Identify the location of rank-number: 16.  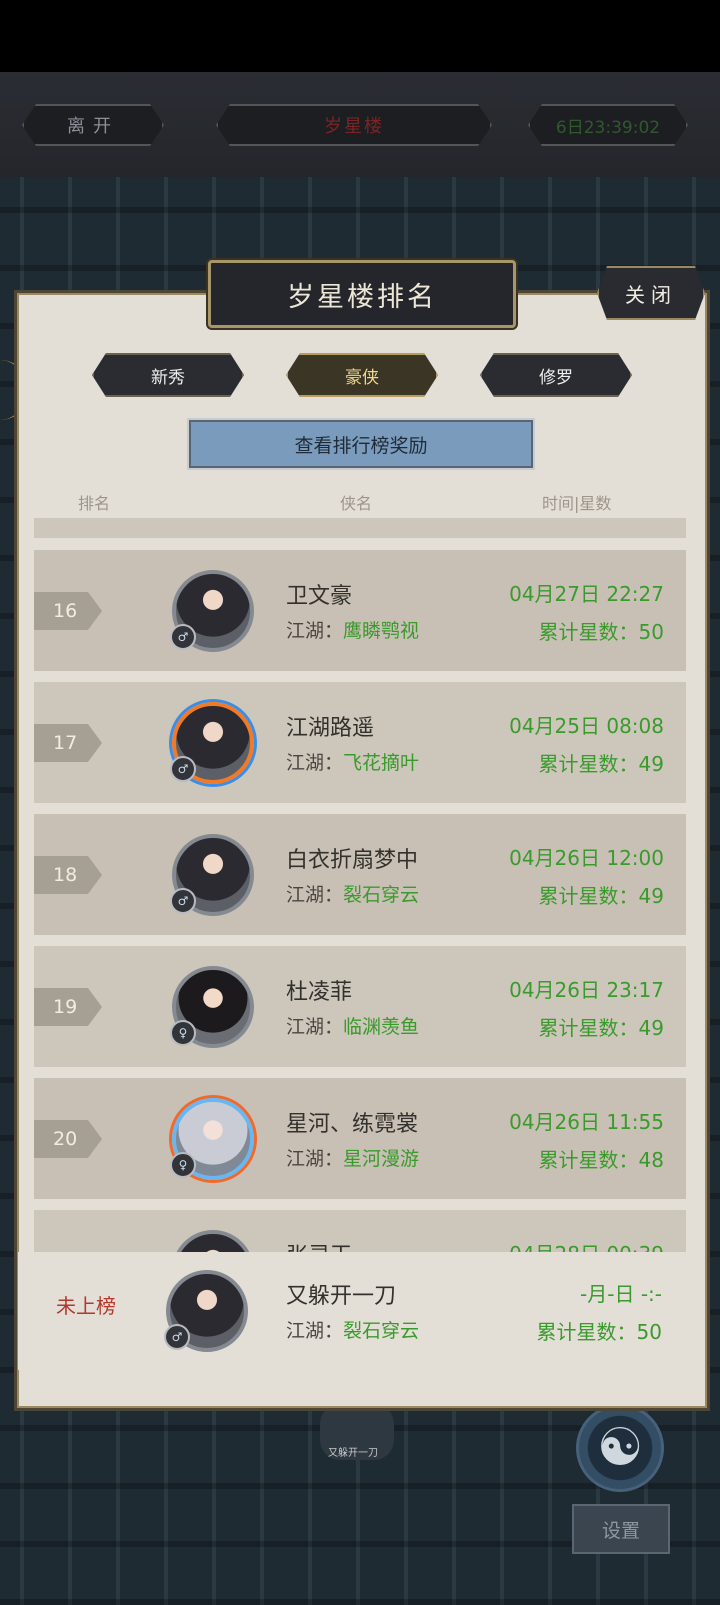
(65, 611).